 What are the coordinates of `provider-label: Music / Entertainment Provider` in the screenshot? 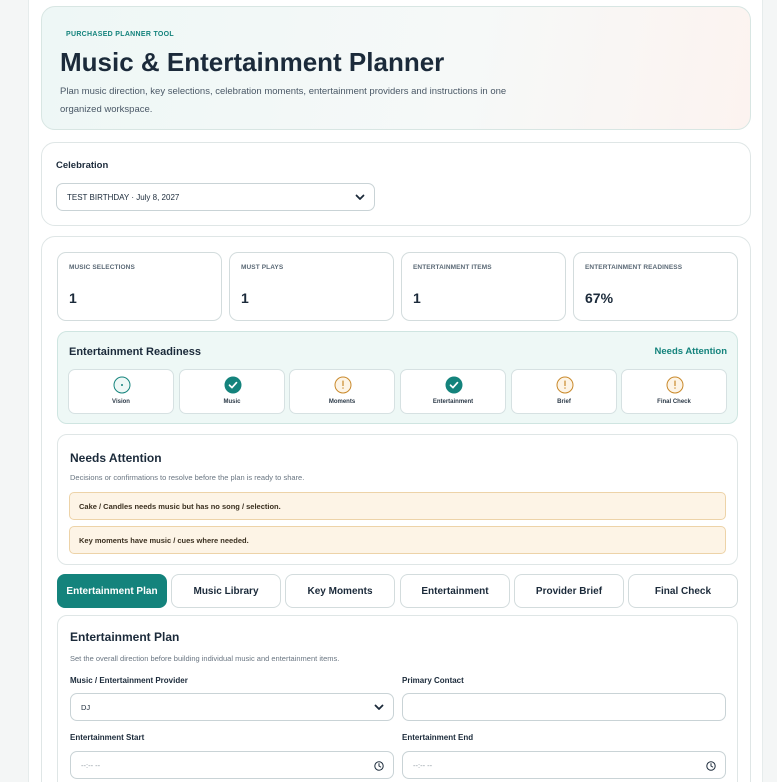 It's located at (129, 680).